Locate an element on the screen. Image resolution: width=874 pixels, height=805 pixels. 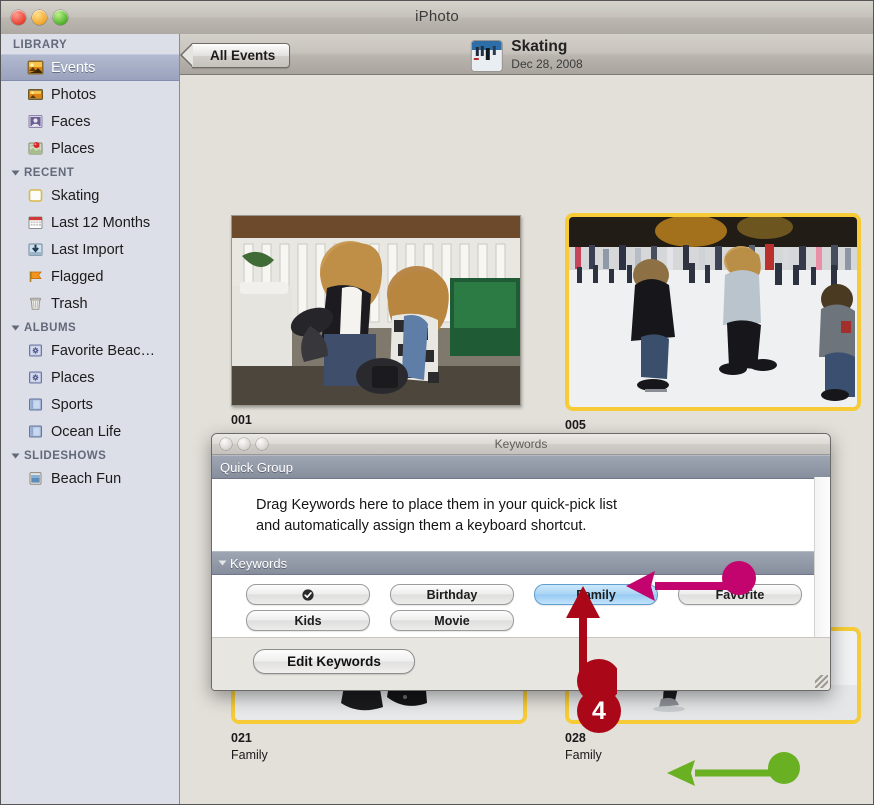
photo-number: 028 is located at coordinates (575, 738).